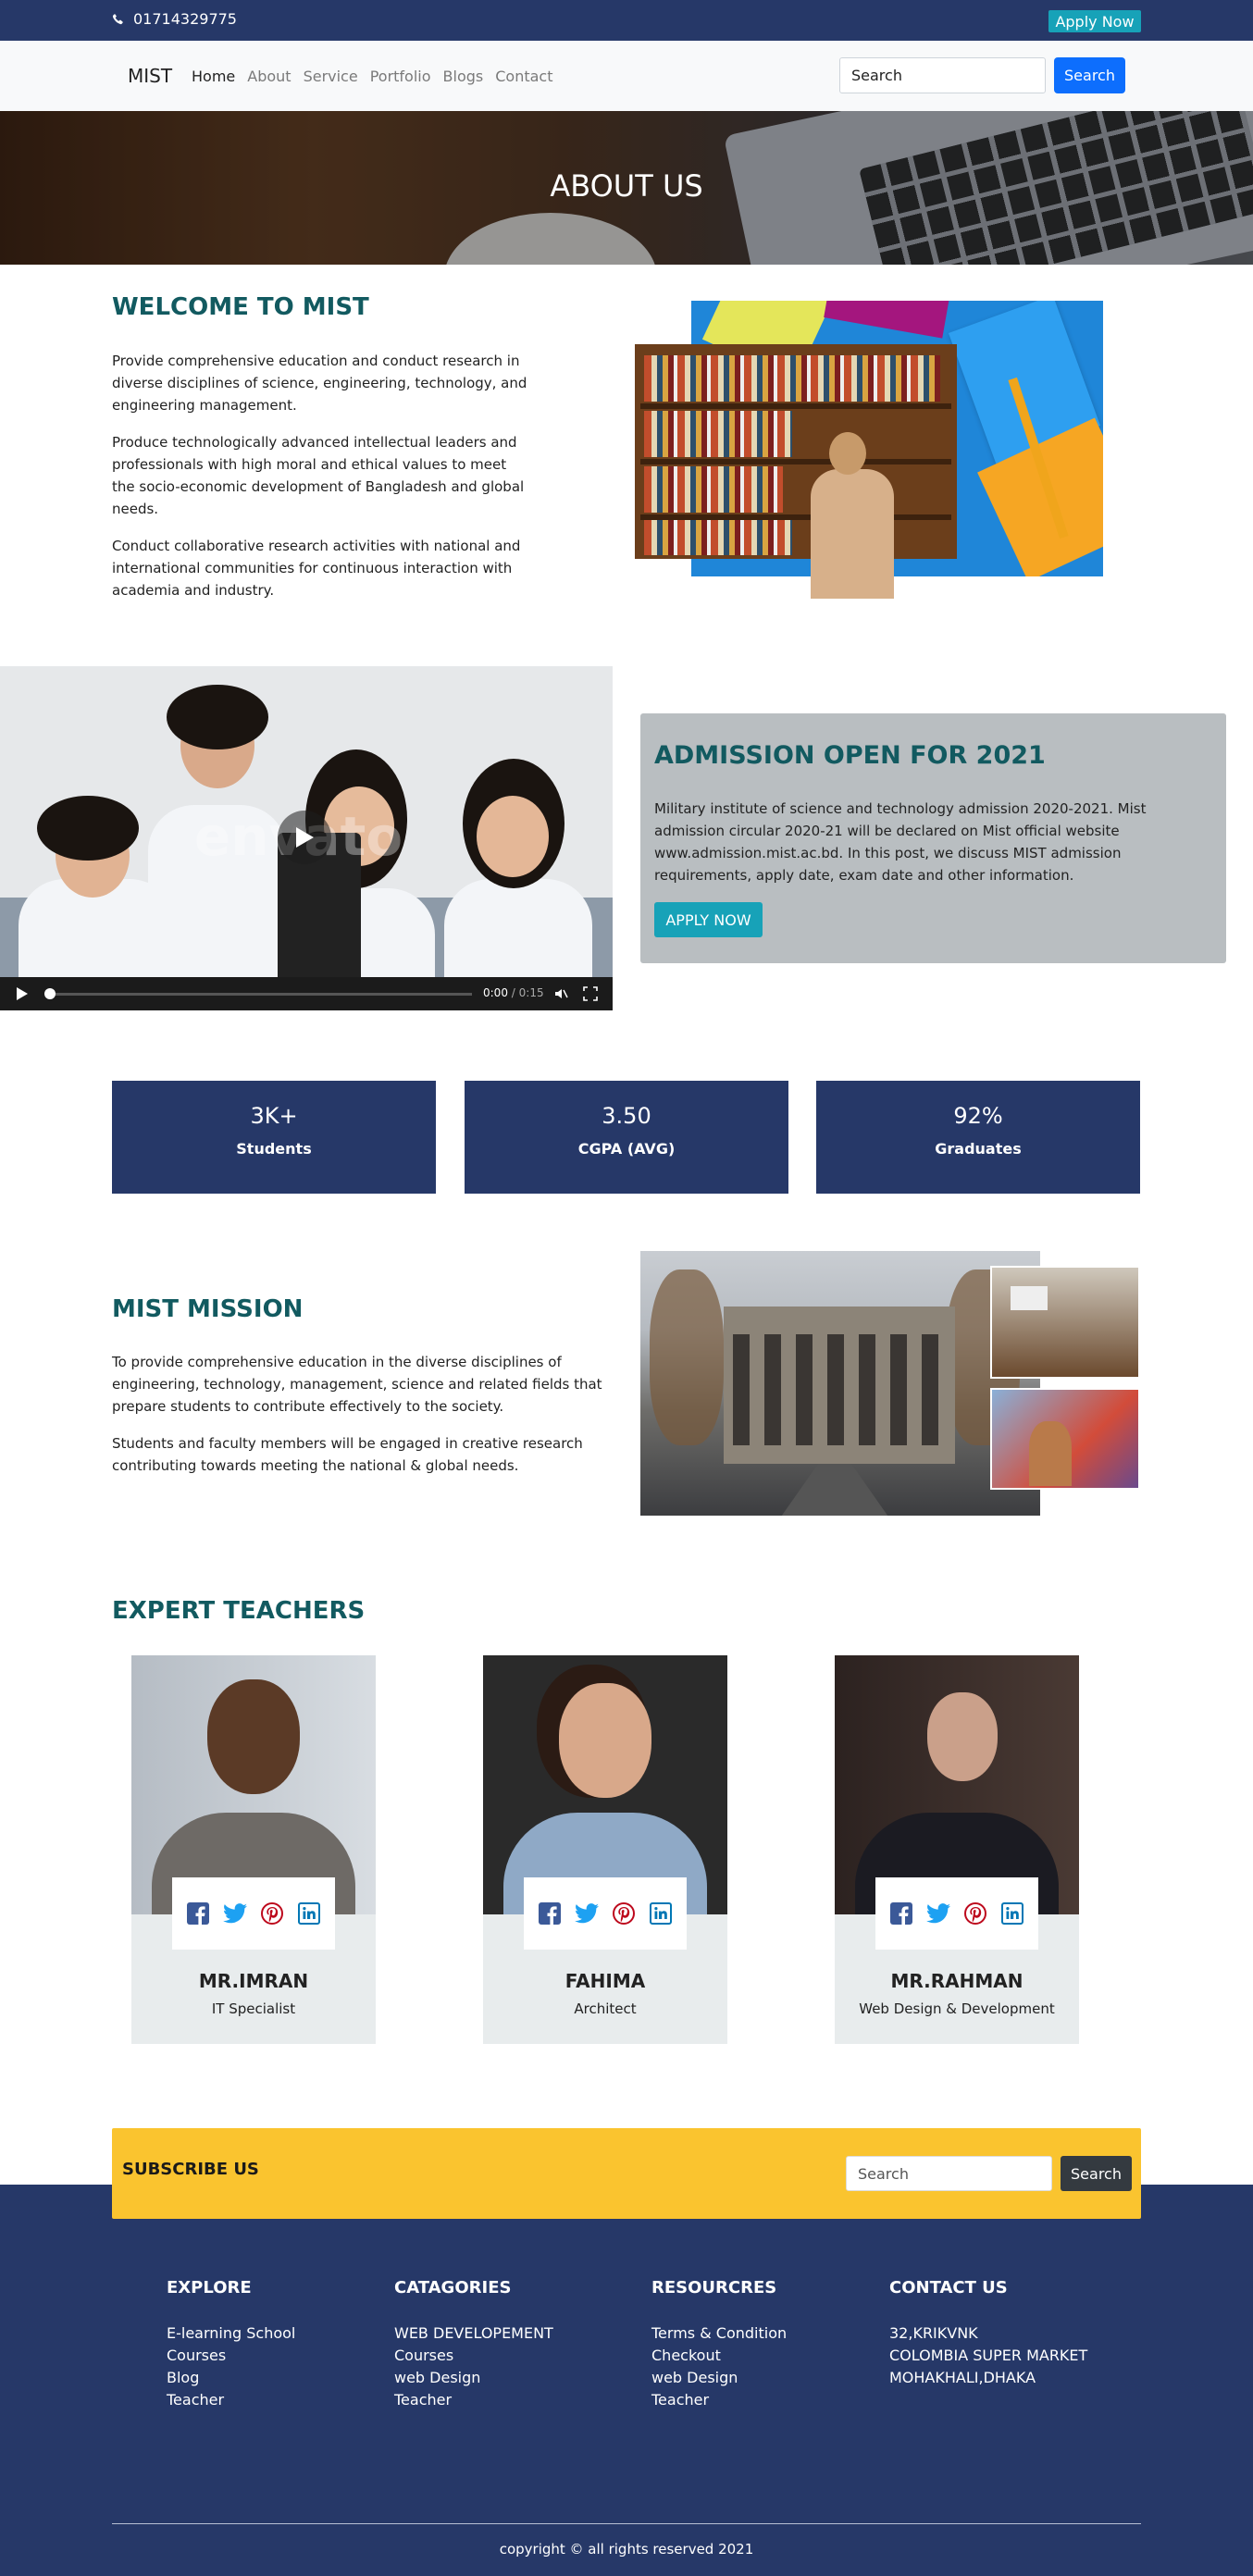 The image size is (1253, 2576). Describe the element at coordinates (626, 1137) in the screenshot. I see `stat-card-cgpa: 3.50 CGPA (AVG)` at that location.